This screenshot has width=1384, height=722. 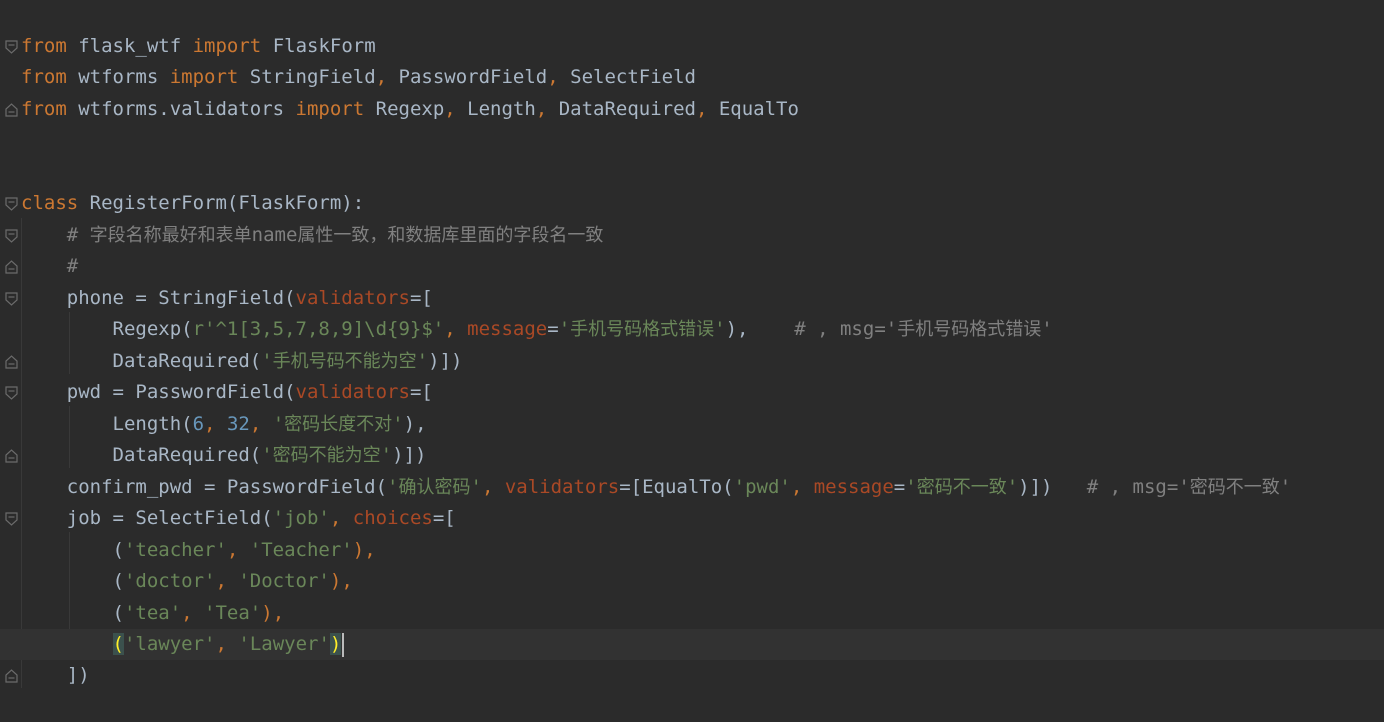 What do you see at coordinates (284, 644) in the screenshot?
I see `string: 'Lawyer'` at bounding box center [284, 644].